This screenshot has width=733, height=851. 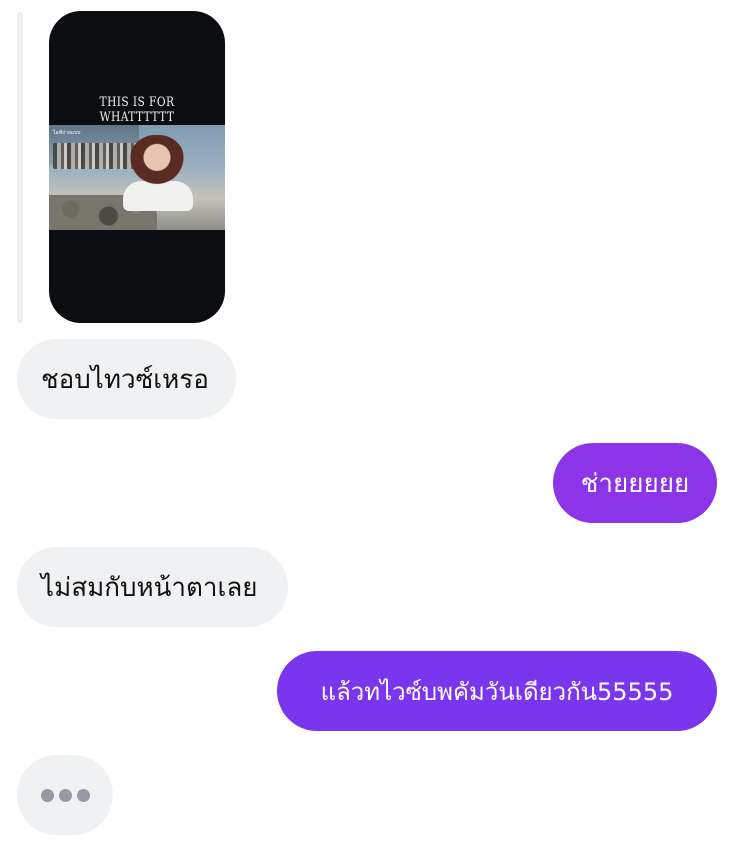 I want to click on message-text: ช่ายยยยย, so click(x=635, y=483).